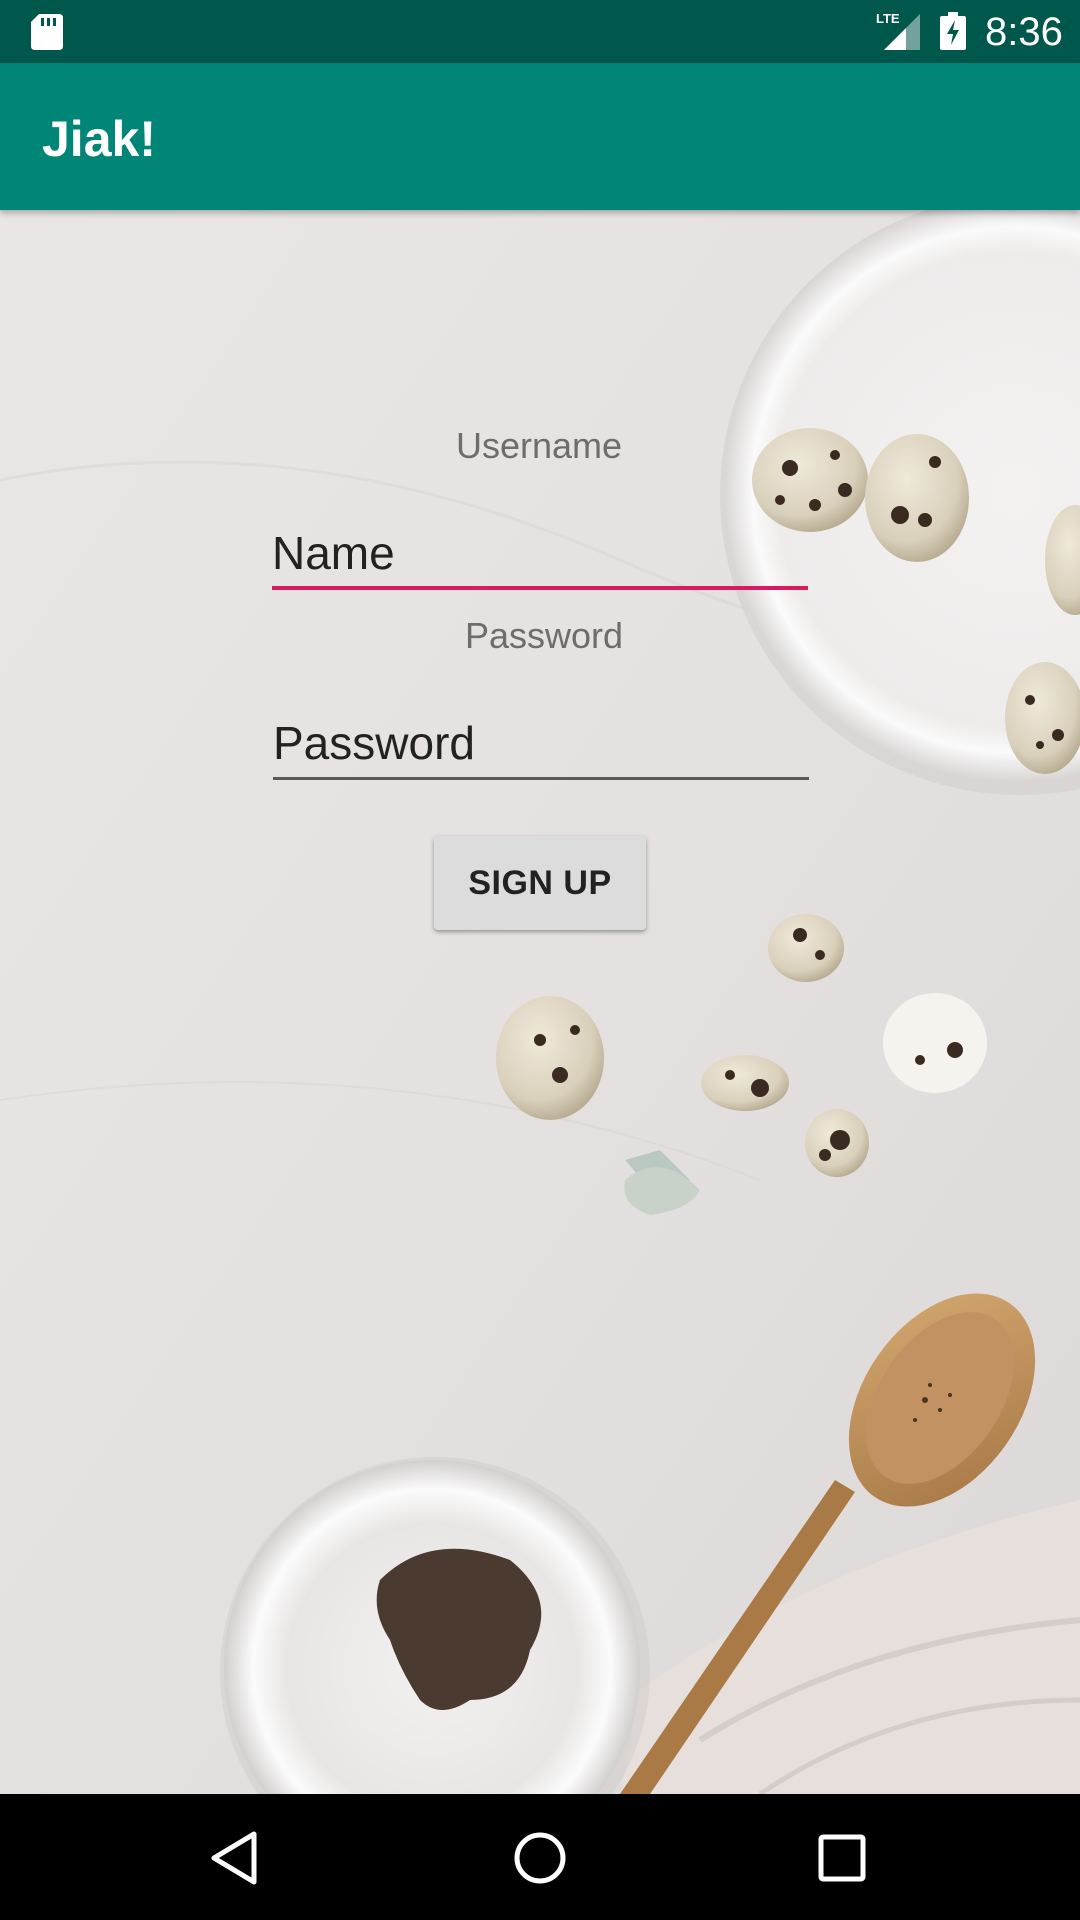 This screenshot has height=1920, width=1080. I want to click on navigation-bar, so click(540, 1857).